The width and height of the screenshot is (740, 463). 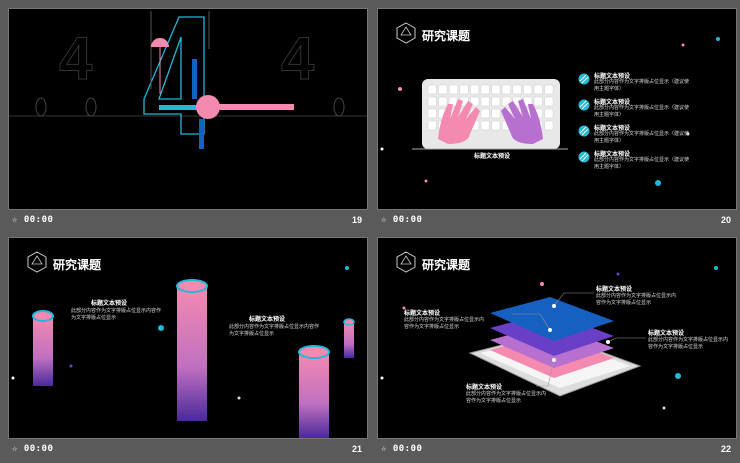 What do you see at coordinates (298, 58) in the screenshot?
I see `ghost-digit-right: 4` at bounding box center [298, 58].